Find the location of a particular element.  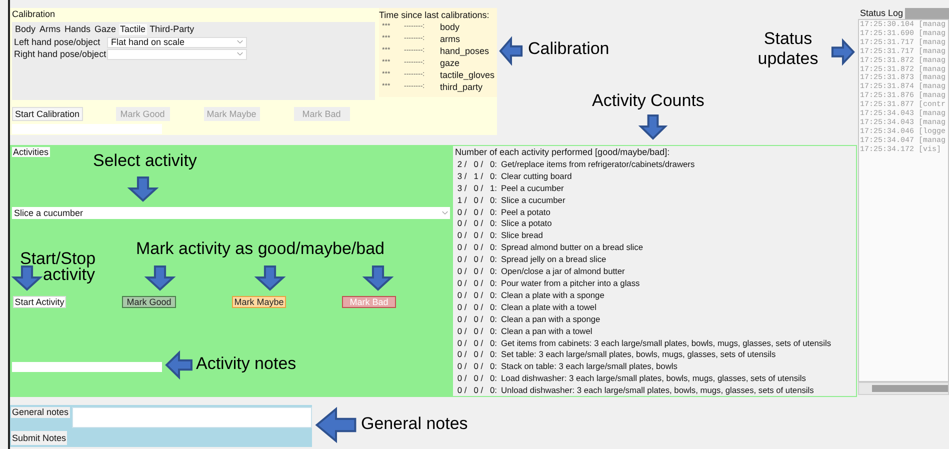

activity-name: Clear cutting board is located at coordinates (536, 176).